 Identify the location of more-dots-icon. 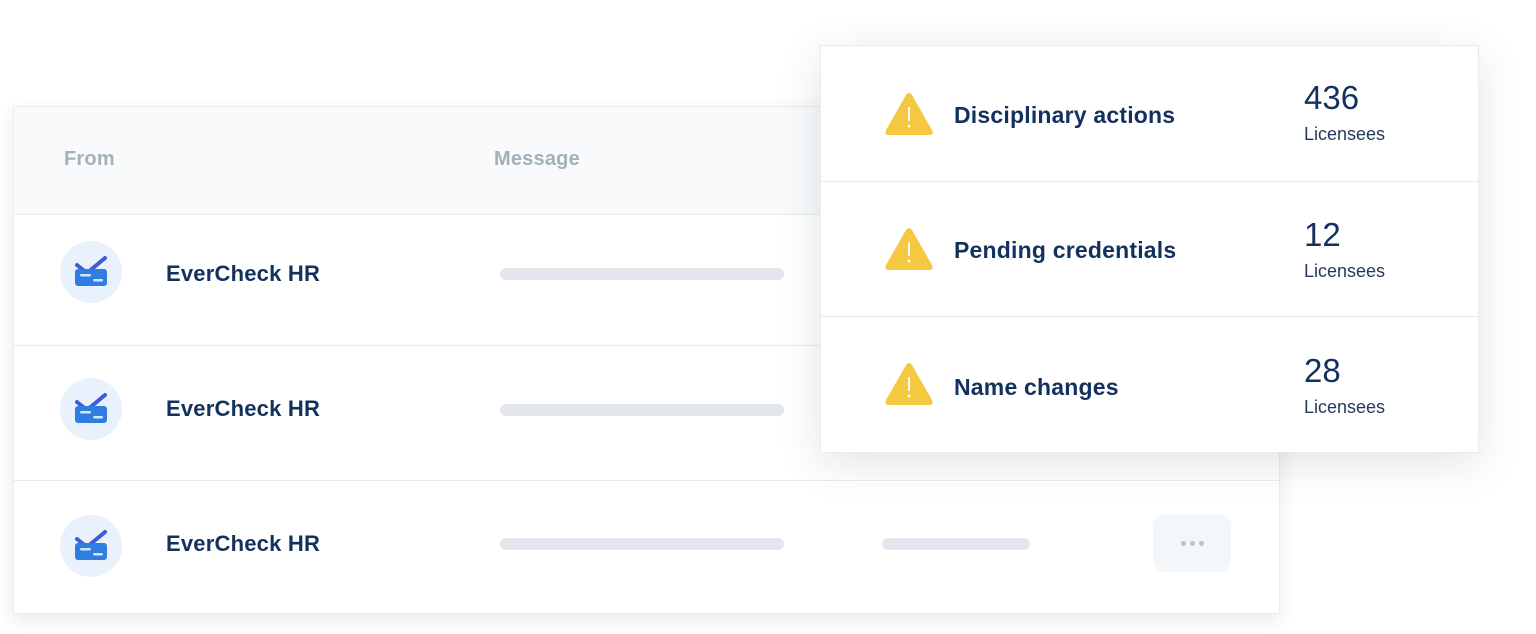
(1183, 543).